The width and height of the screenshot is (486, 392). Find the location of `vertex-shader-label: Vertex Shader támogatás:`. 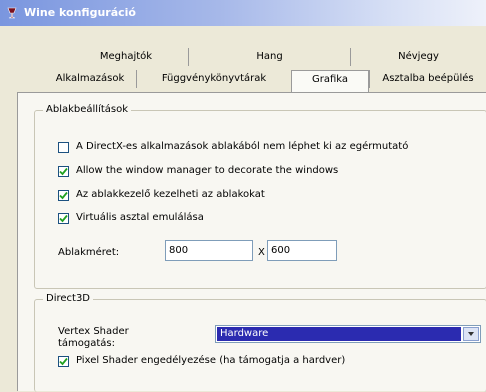

vertex-shader-label: Vertex Shader támogatás: is located at coordinates (93, 337).